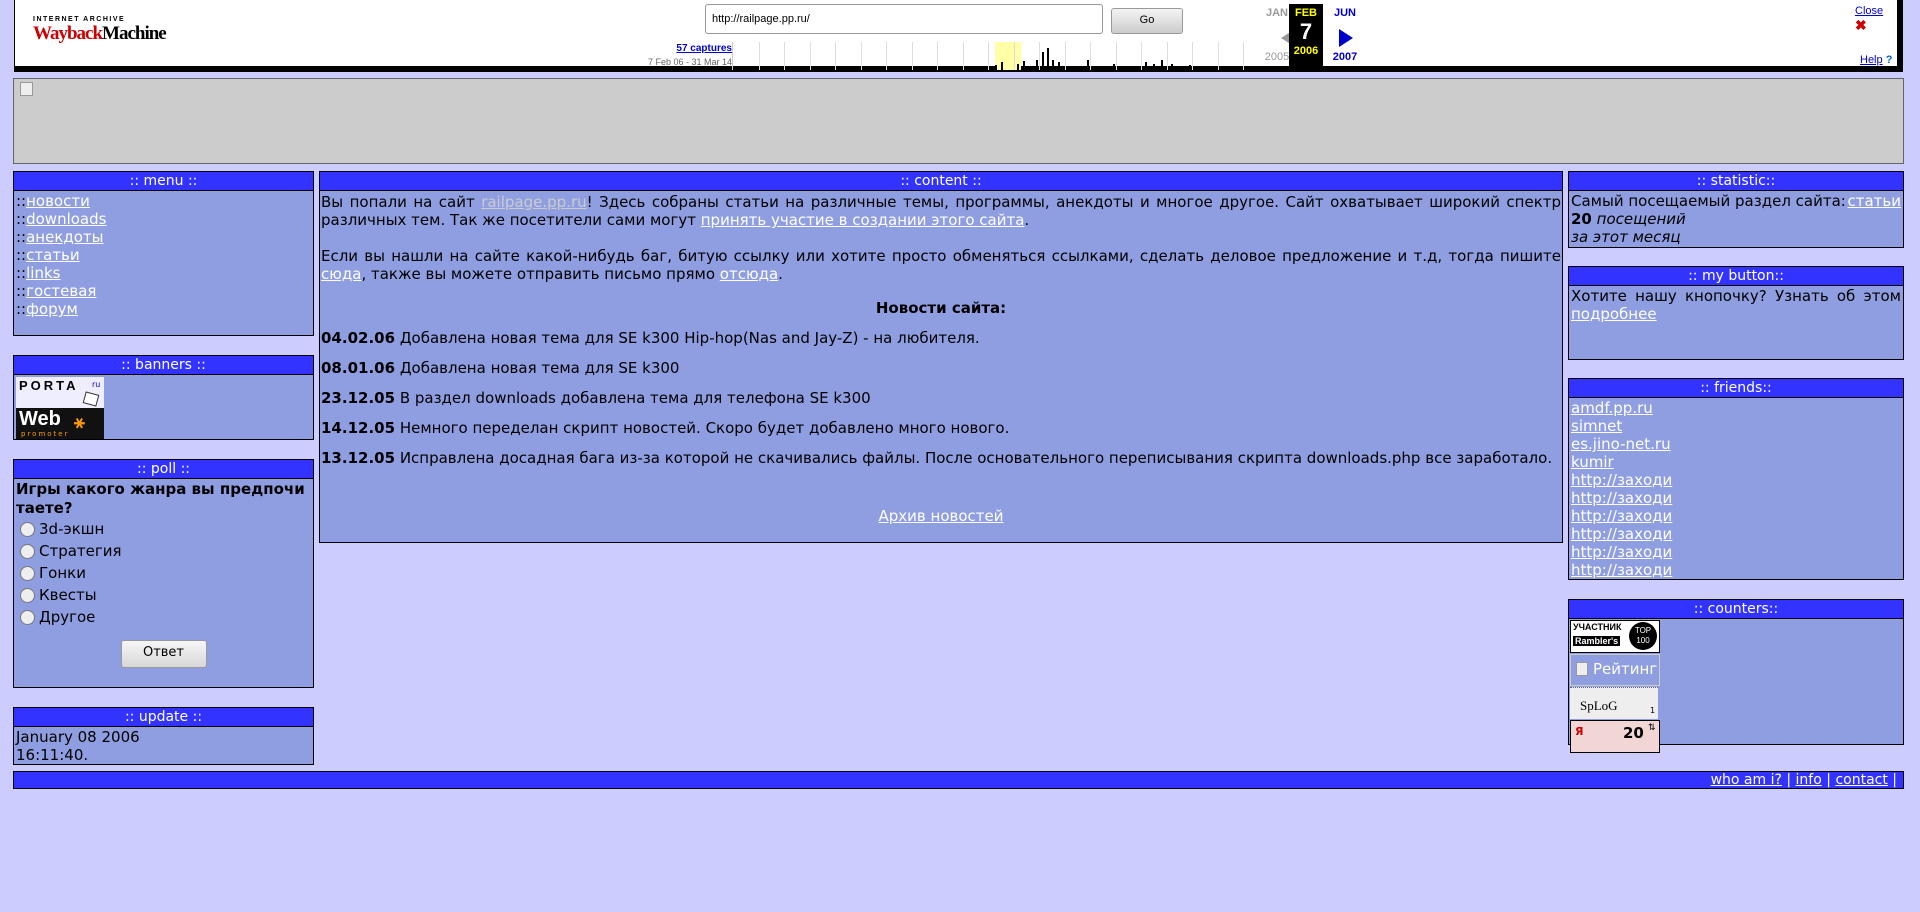 The width and height of the screenshot is (1920, 912). What do you see at coordinates (904, 19) in the screenshot?
I see `wayback-url-input` at bounding box center [904, 19].